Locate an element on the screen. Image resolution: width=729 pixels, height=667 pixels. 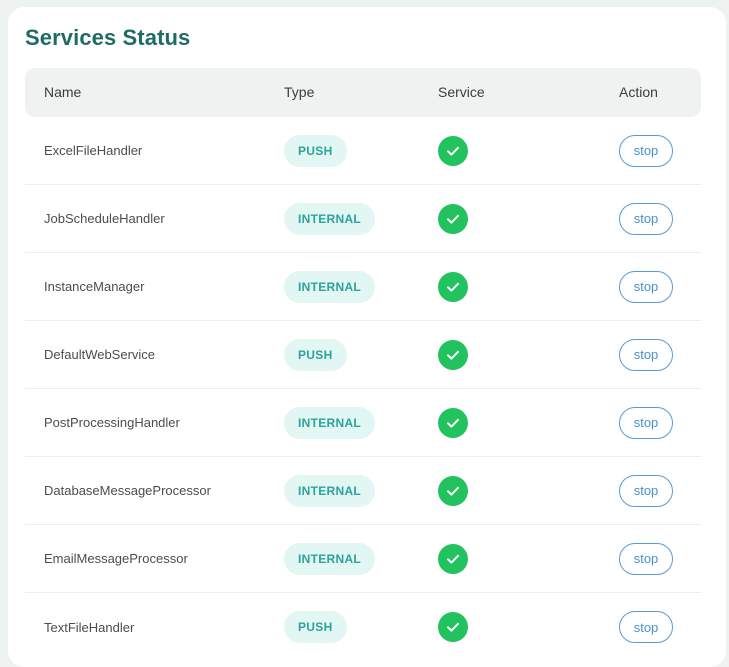
service-name: PostProcessingHandler is located at coordinates (112, 422).